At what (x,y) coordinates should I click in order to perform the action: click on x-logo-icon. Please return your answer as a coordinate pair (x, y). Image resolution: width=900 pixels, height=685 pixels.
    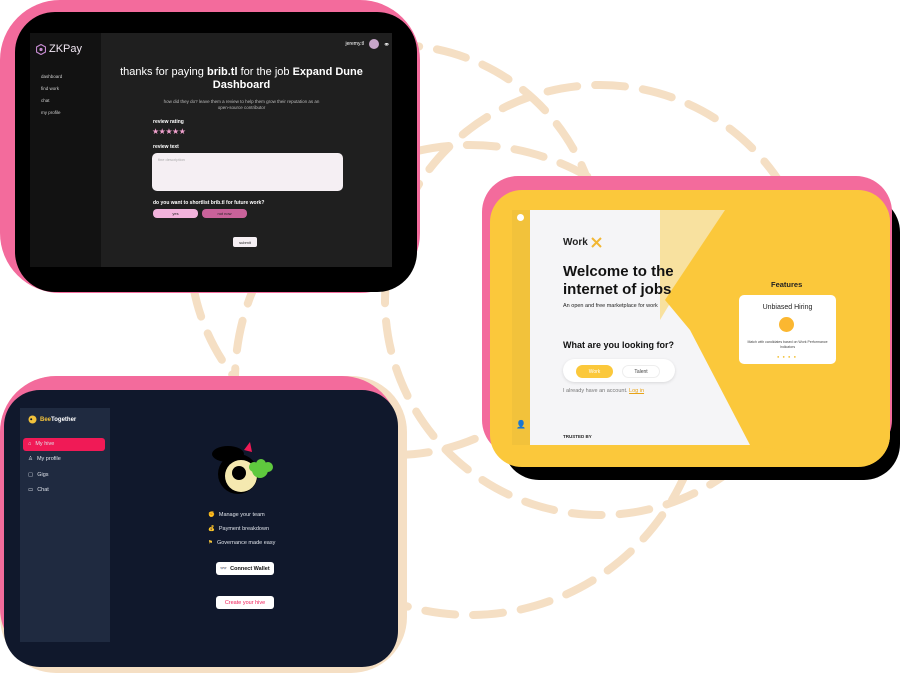
    Looking at the image, I should click on (596, 242).